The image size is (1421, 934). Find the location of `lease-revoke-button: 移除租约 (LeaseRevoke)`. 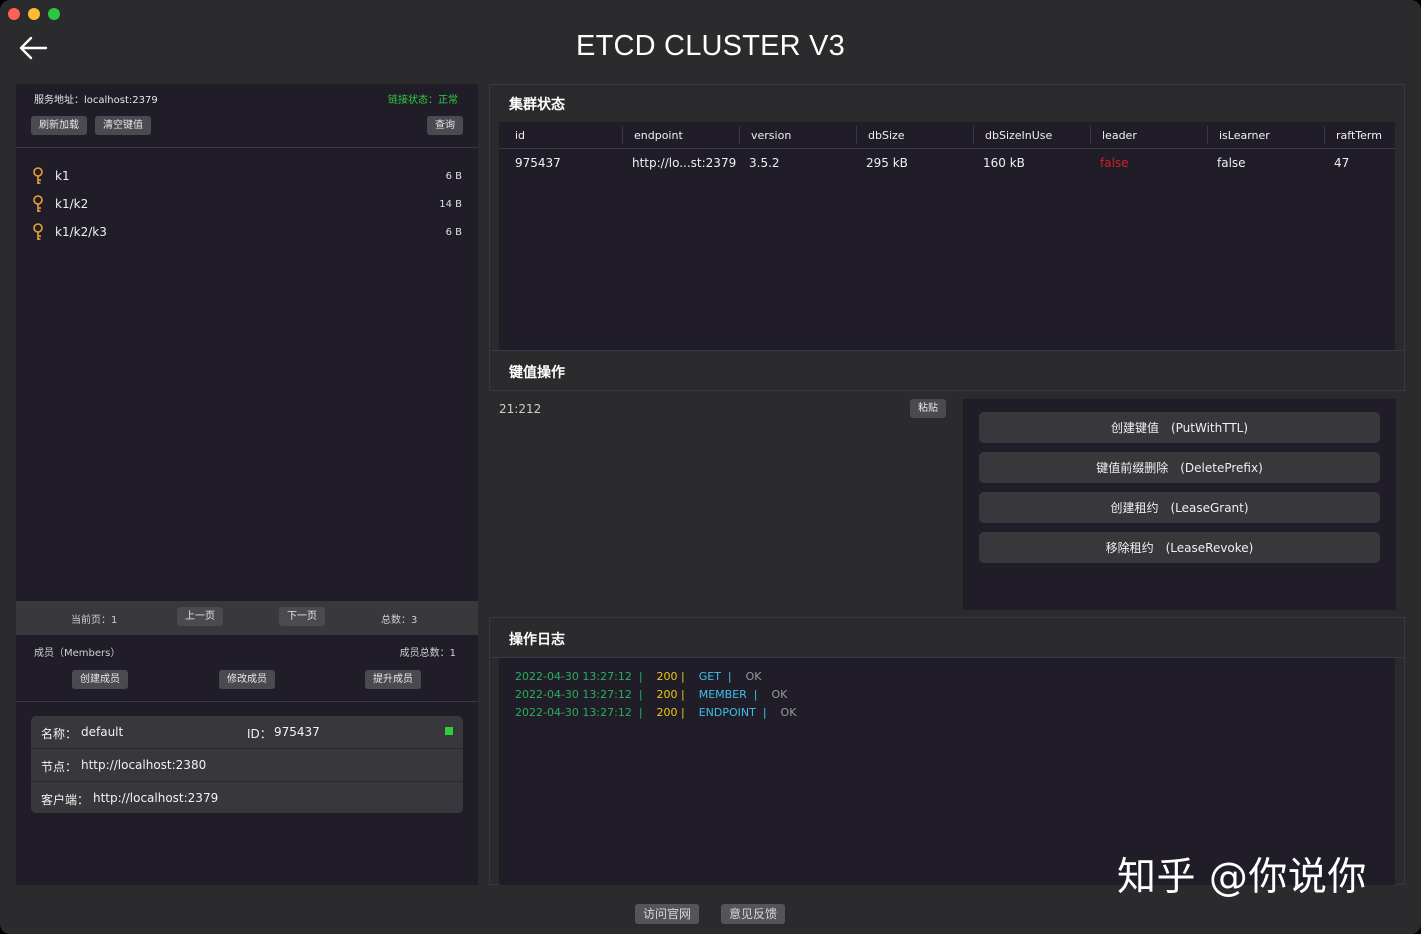

lease-revoke-button: 移除租约 (LeaseRevoke) is located at coordinates (1179, 547).